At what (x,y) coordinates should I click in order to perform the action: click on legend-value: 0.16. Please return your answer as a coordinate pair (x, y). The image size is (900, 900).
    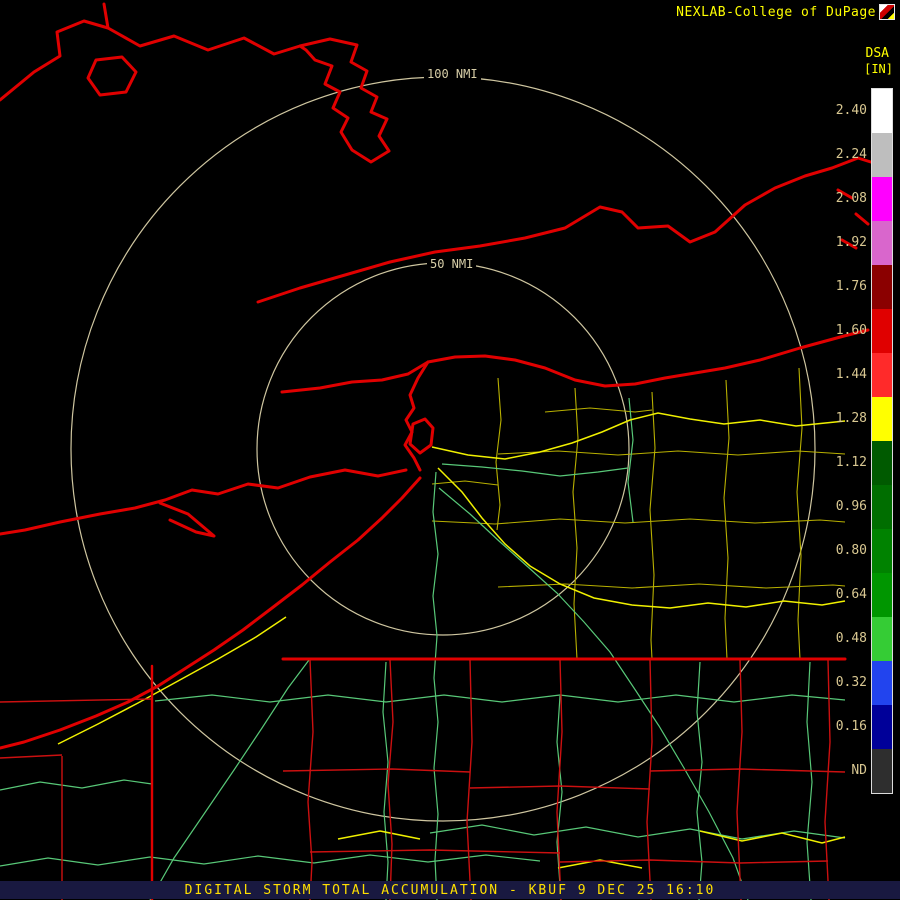
    Looking at the image, I should click on (851, 726).